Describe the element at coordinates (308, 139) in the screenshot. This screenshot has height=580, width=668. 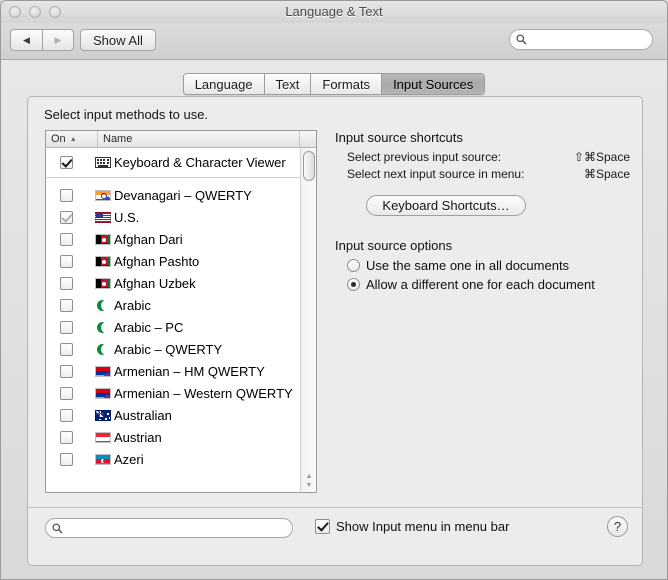
I see `column-header-gutter` at that location.